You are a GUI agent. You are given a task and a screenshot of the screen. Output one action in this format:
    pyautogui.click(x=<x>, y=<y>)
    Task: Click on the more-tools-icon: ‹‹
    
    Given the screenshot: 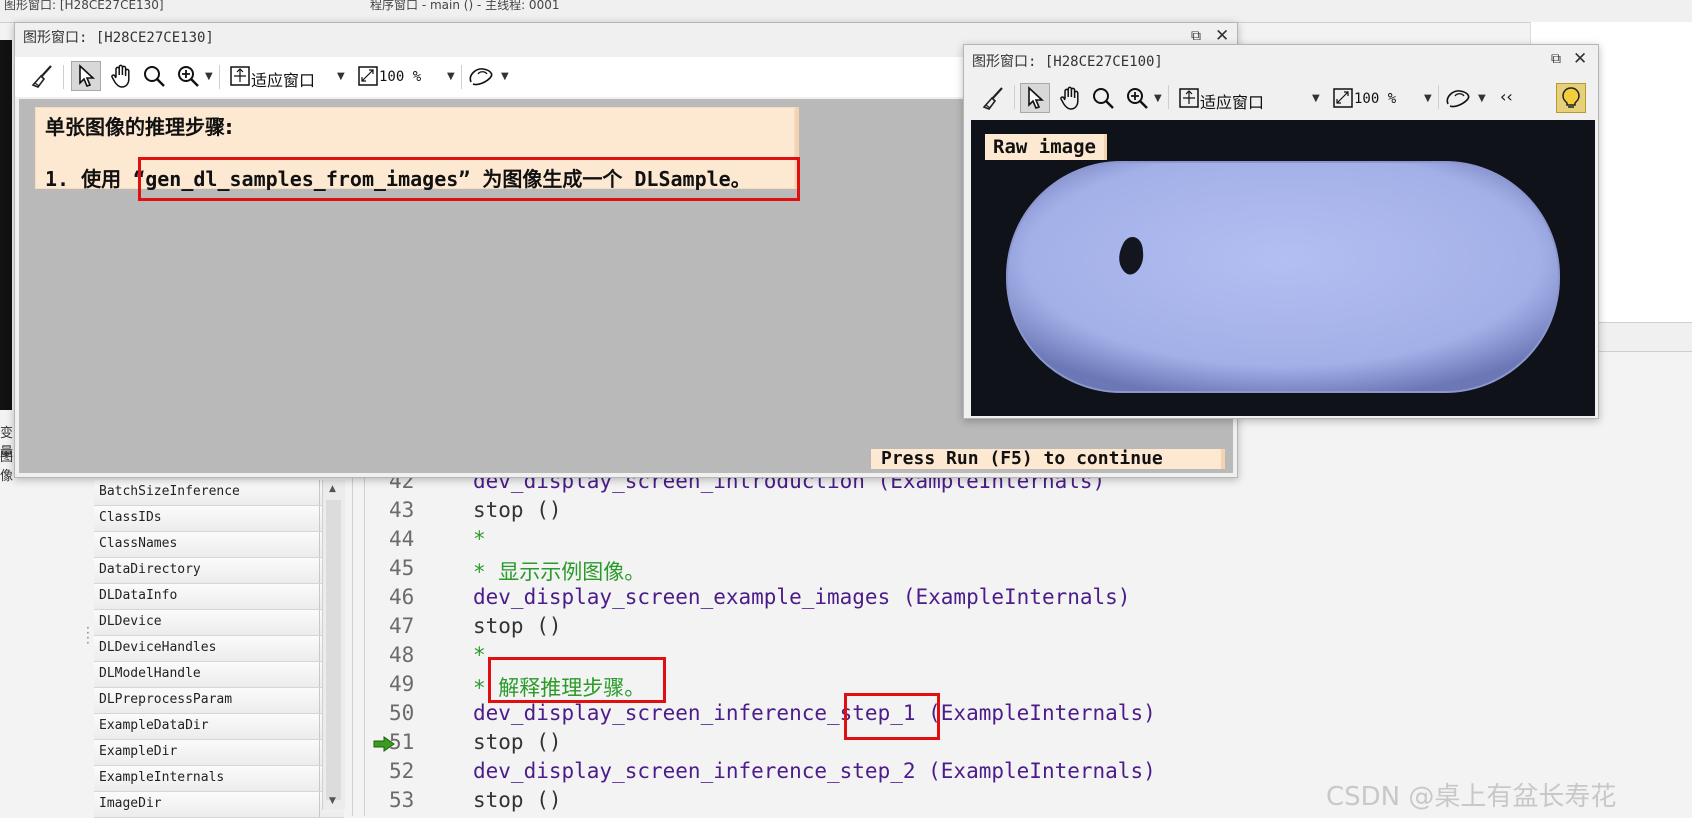 What is the action you would take?
    pyautogui.click(x=1506, y=96)
    